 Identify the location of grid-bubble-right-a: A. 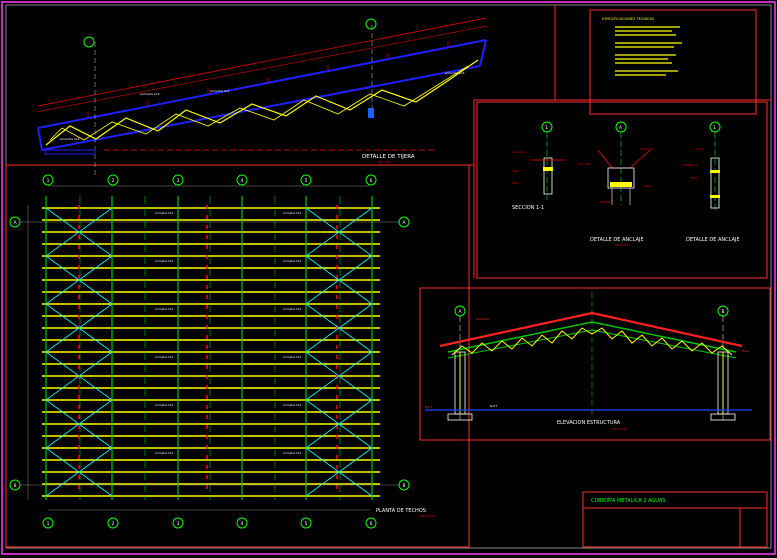
(404, 223).